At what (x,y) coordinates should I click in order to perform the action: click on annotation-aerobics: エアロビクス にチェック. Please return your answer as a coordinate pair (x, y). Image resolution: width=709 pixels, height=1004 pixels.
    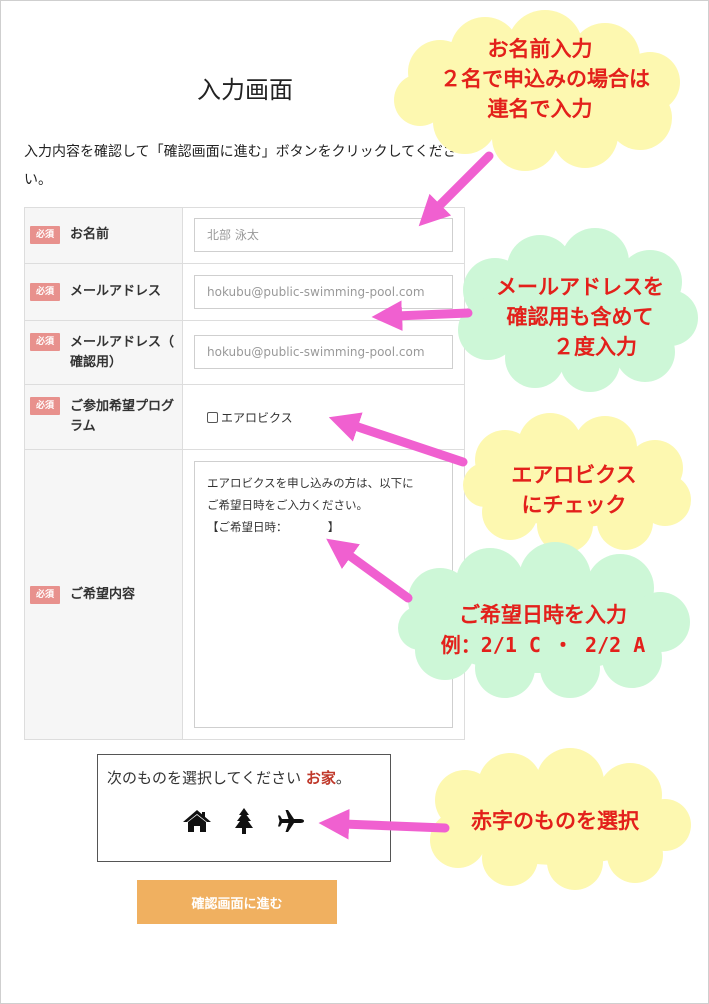
    Looking at the image, I should click on (574, 490).